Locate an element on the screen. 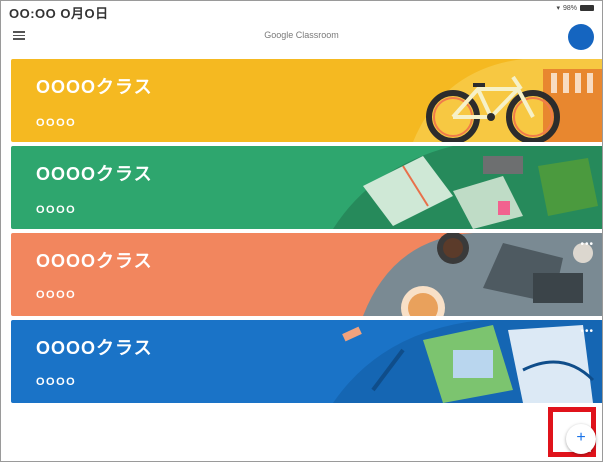 This screenshot has width=603, height=462. app-title: Google Classroom is located at coordinates (301, 35).